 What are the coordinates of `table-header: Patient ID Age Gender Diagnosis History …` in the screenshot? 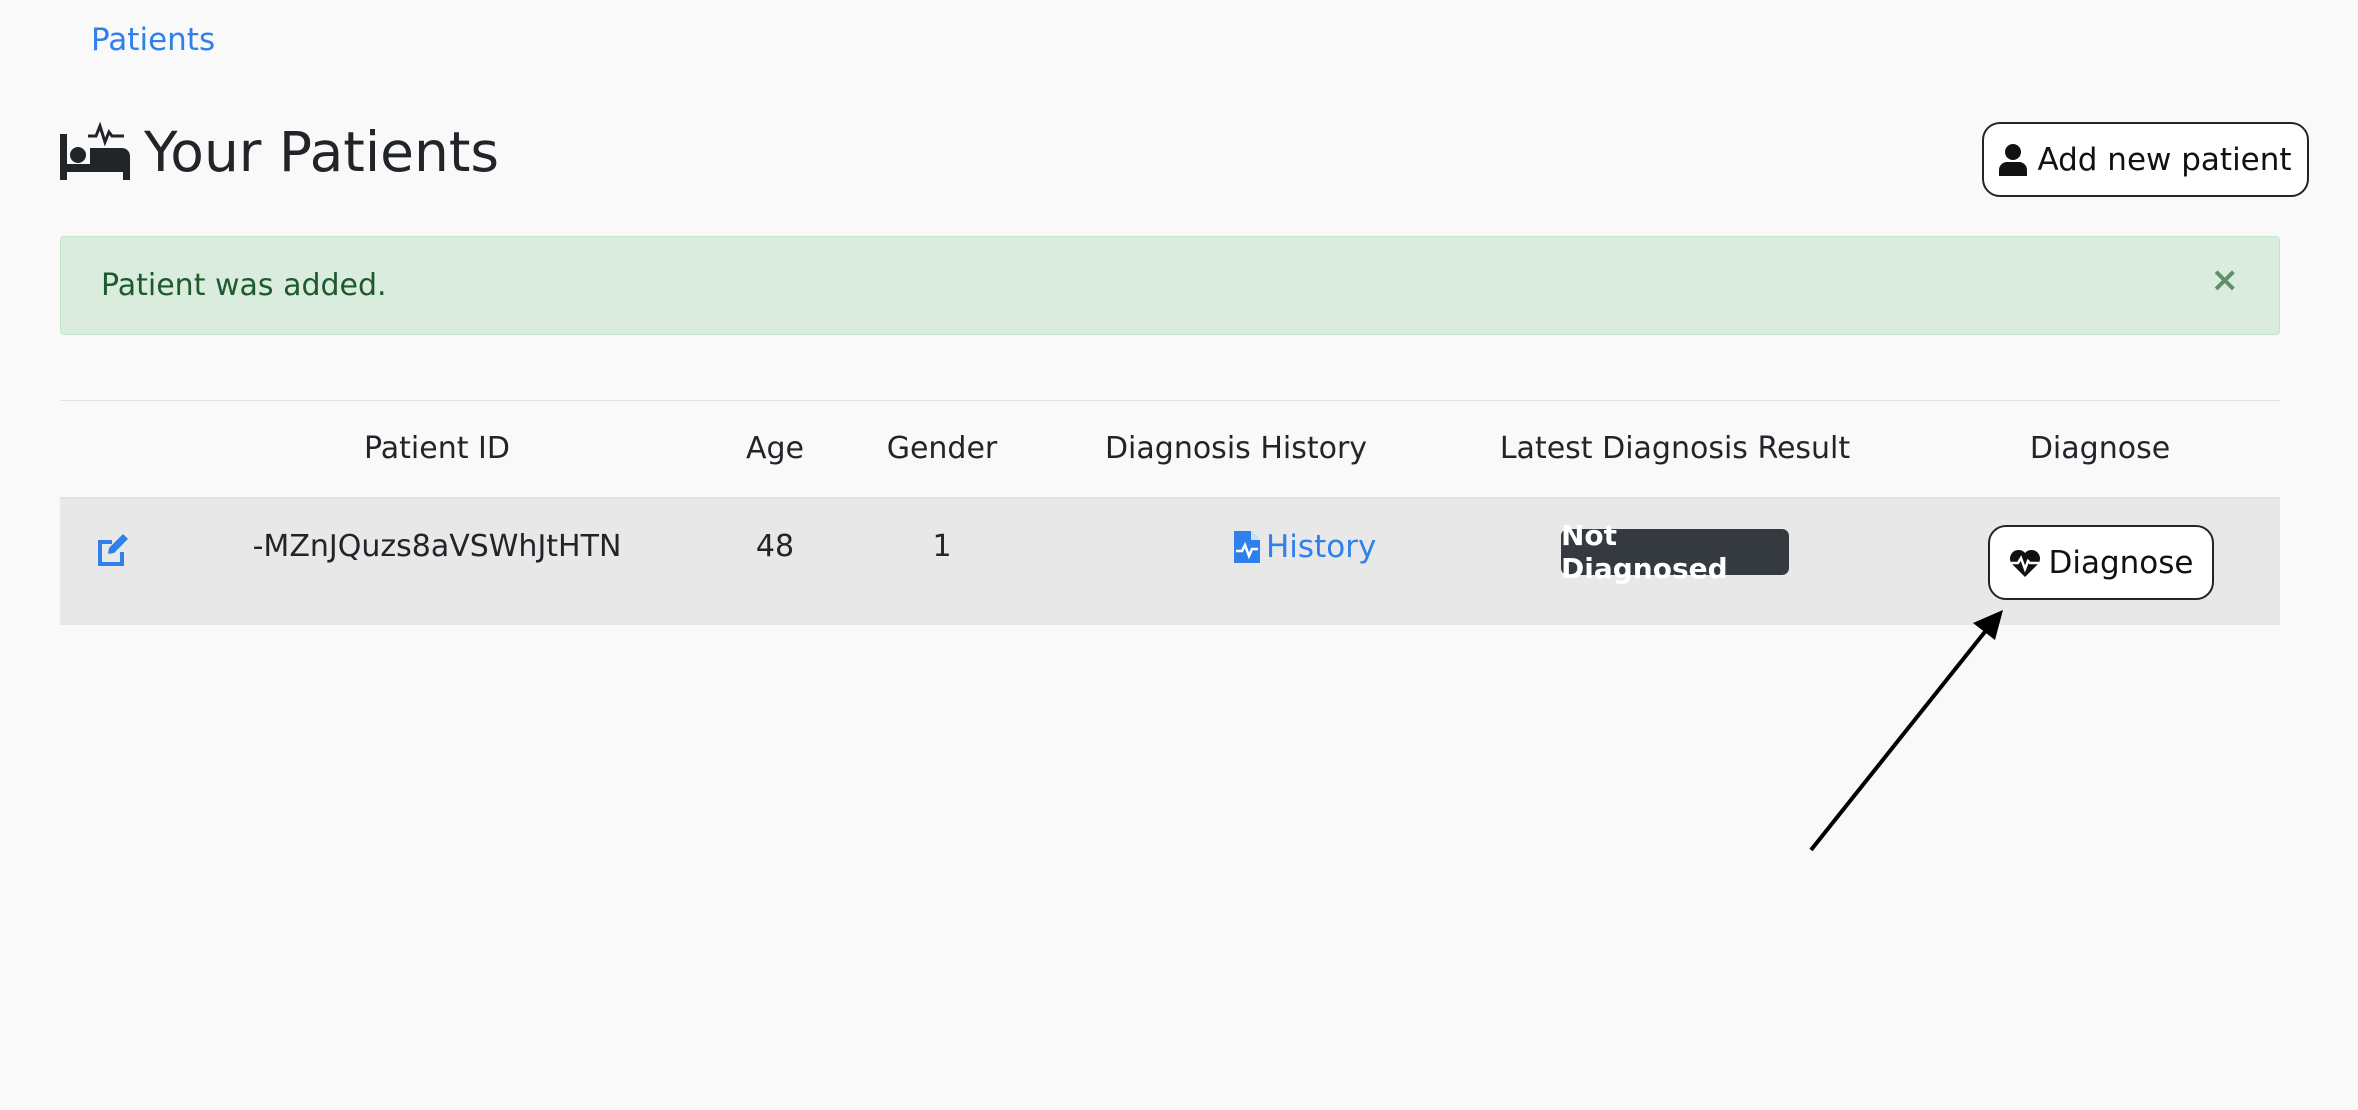 It's located at (1170, 450).